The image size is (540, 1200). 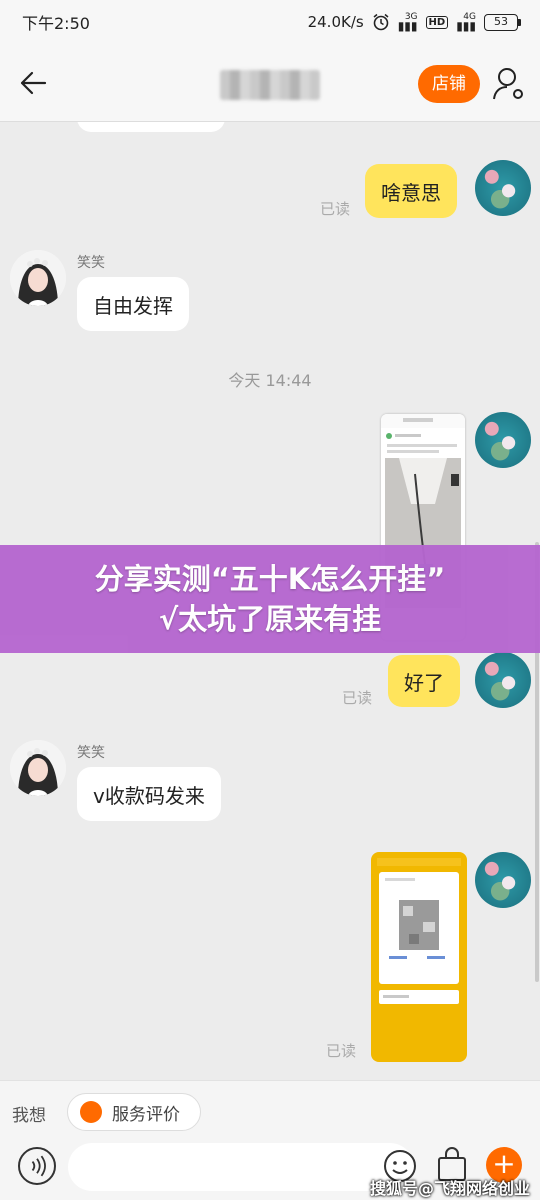 I want to click on status-time: 下午2:50, so click(x=56, y=23).